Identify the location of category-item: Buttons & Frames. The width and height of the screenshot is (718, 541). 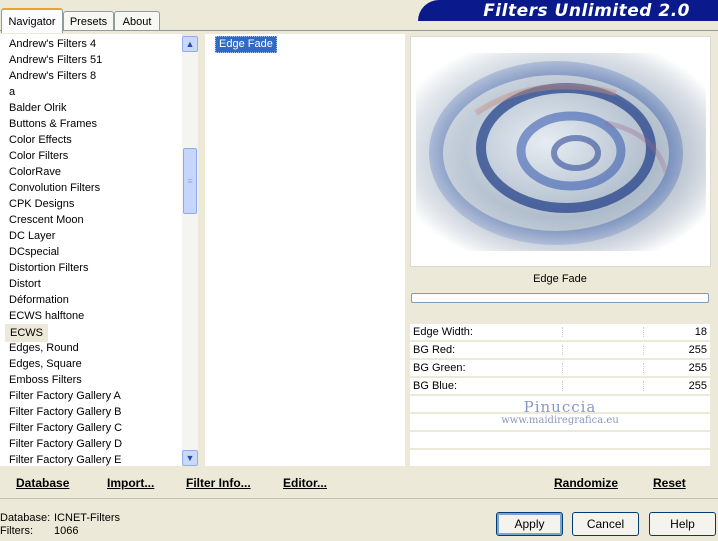
(53, 124).